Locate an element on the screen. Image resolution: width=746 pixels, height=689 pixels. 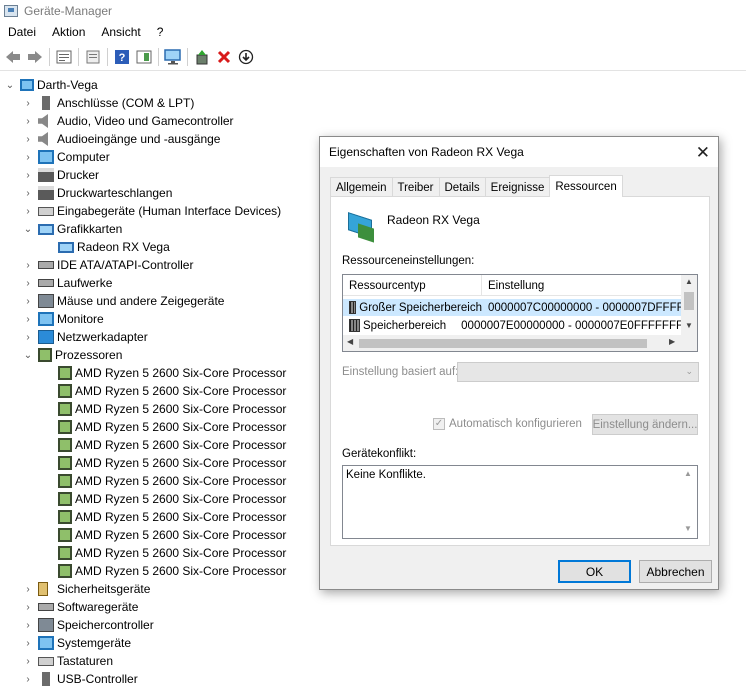
list-view-icon is located at coordinates (93, 57).